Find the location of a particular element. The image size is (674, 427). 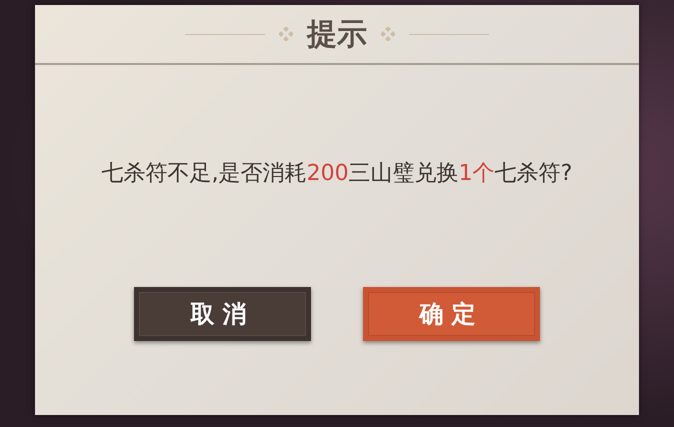

cancel-button: 取消 is located at coordinates (222, 314).